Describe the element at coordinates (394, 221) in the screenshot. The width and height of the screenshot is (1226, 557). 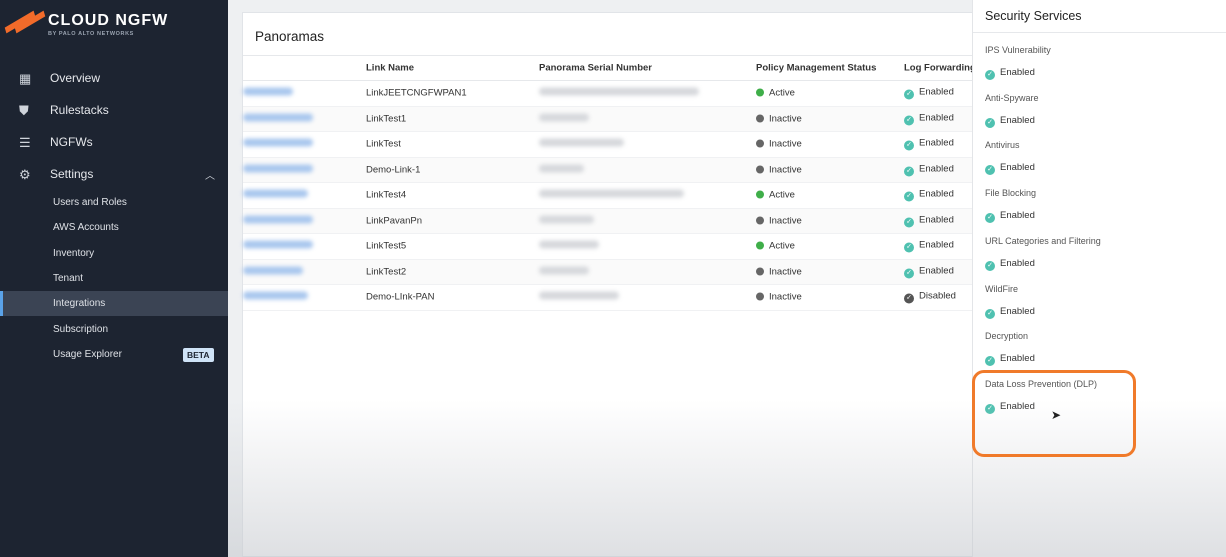
I see `link-name: LinkPavanPn` at that location.